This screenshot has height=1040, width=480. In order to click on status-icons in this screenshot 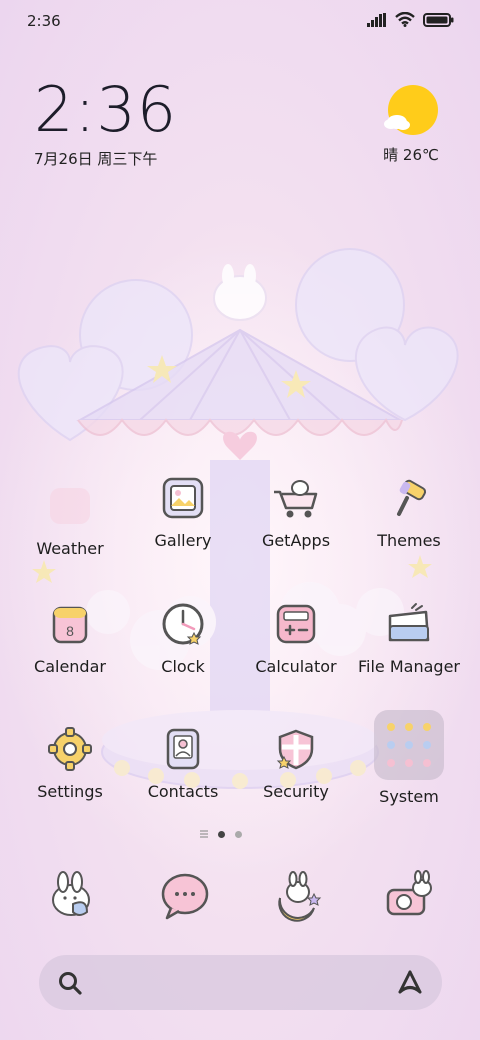, I will do `click(410, 19)`.